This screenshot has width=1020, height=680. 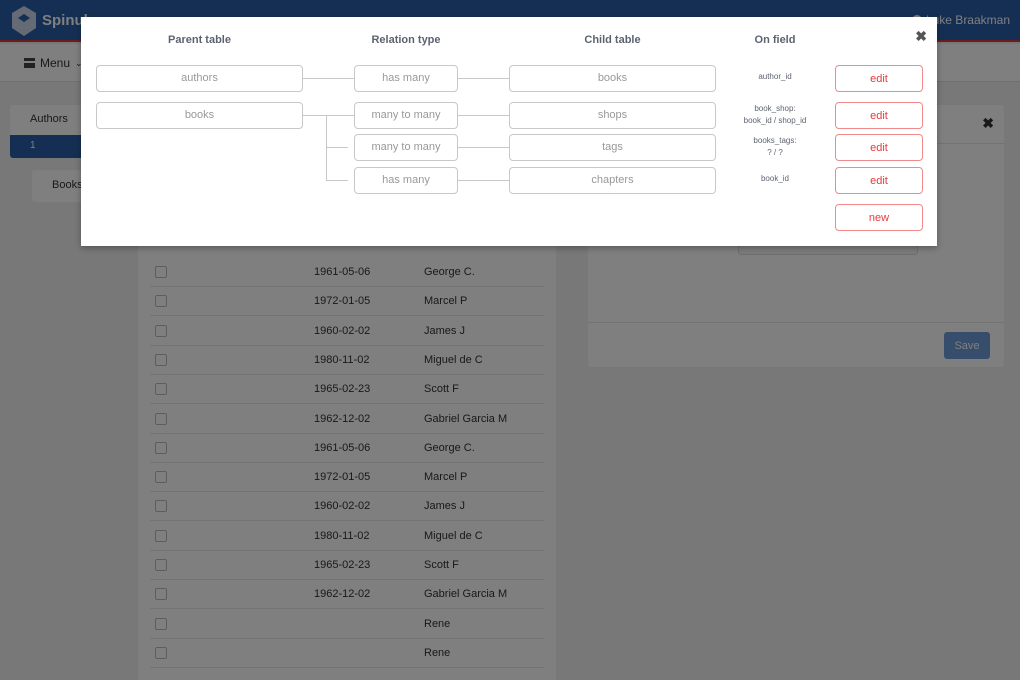 I want to click on on-field-line: books_tags:, so click(x=775, y=140).